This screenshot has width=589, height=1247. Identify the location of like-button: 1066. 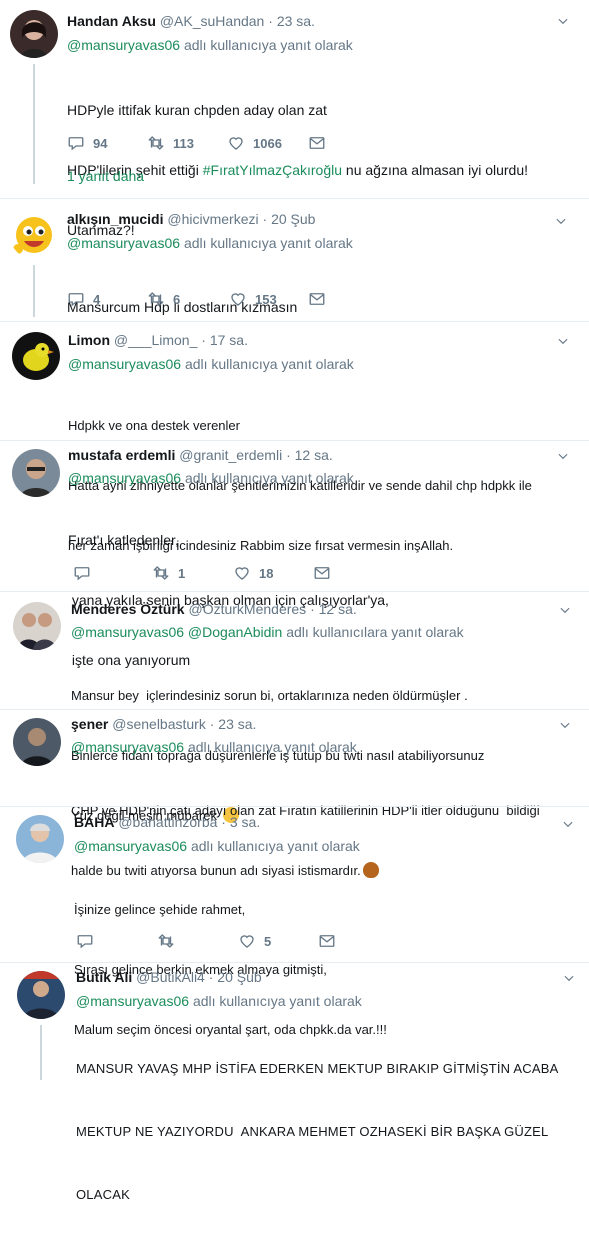
(254, 143).